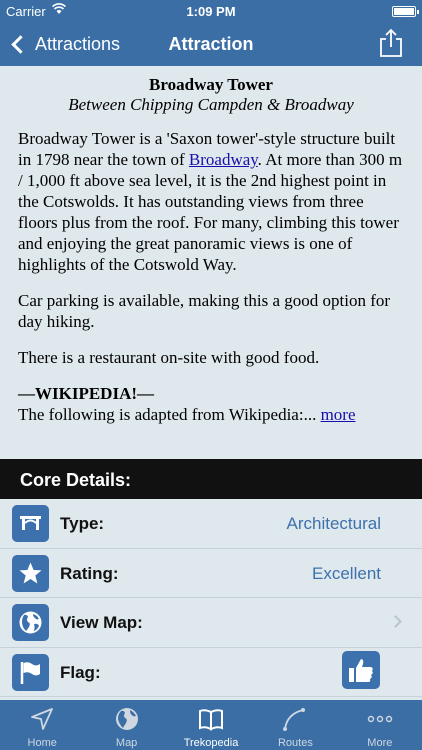 The width and height of the screenshot is (422, 750). Describe the element at coordinates (211, 104) in the screenshot. I see `attraction-subtitle: Between Chipping Campden & Broadway` at that location.